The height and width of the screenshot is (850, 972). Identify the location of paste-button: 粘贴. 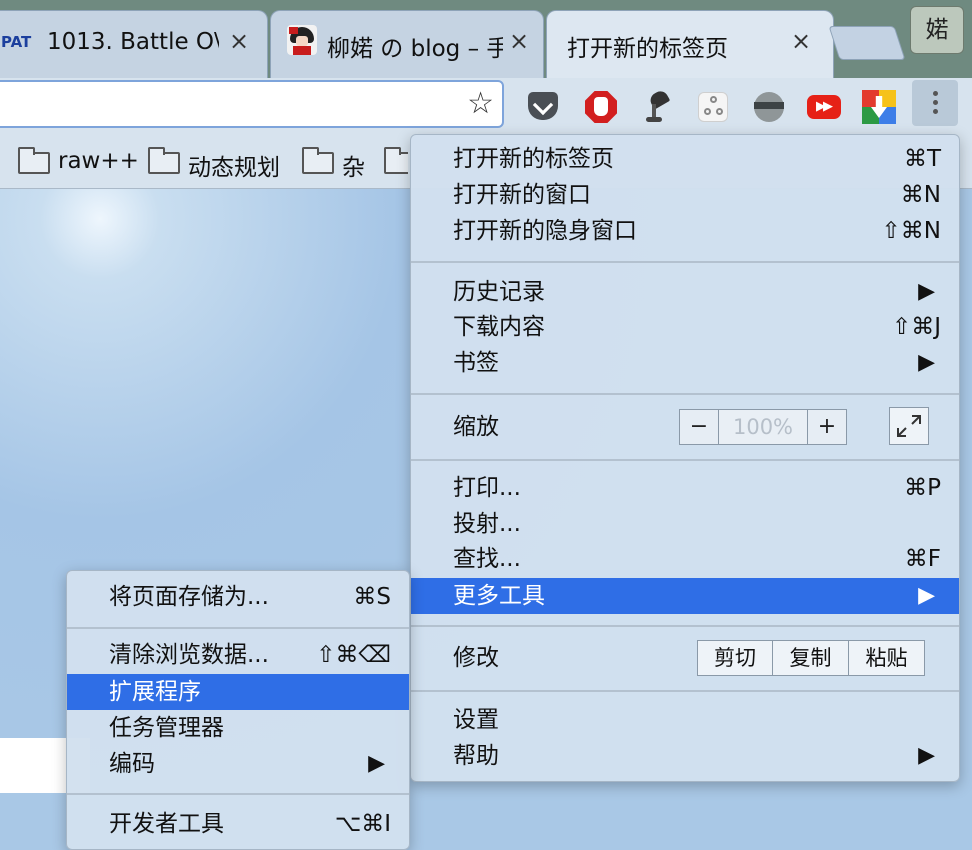
(887, 658).